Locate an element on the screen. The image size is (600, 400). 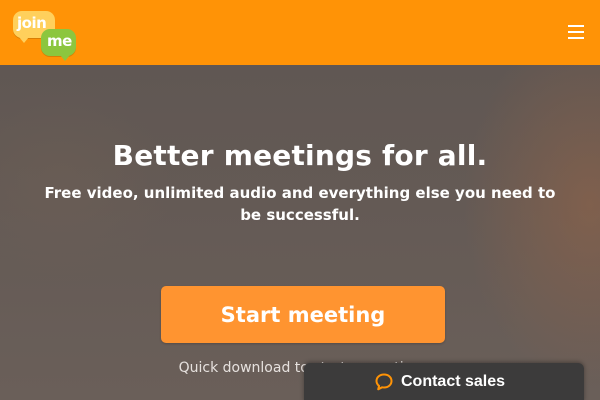
hamburger-menu-icon is located at coordinates (576, 32).